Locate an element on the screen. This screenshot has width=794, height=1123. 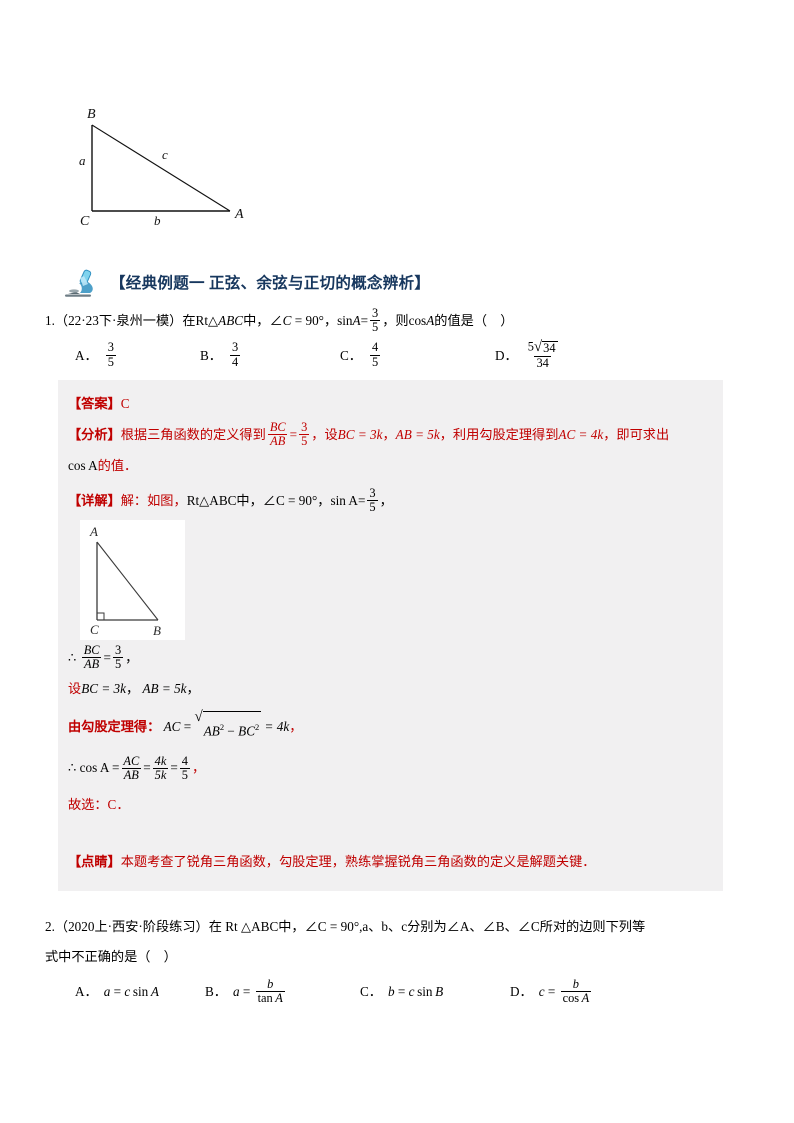
triangle-acb-svg: A C B is located at coordinates (132, 580).